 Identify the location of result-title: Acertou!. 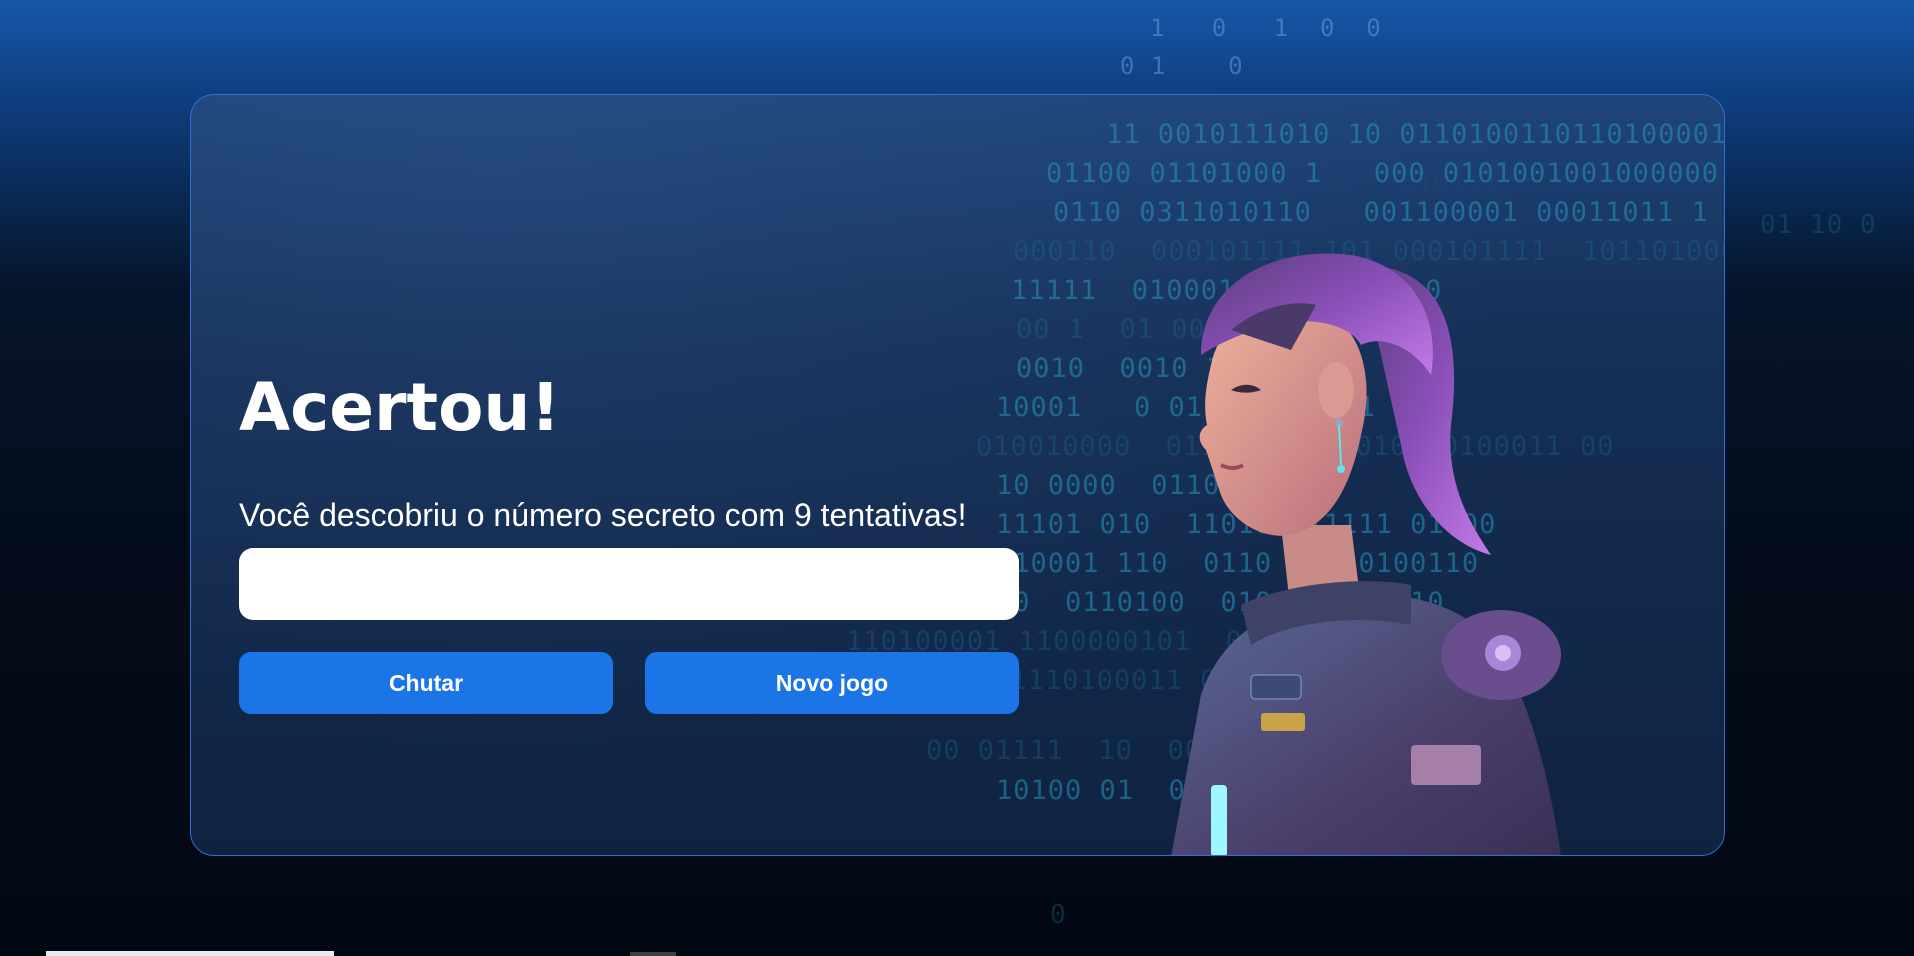
(400, 407).